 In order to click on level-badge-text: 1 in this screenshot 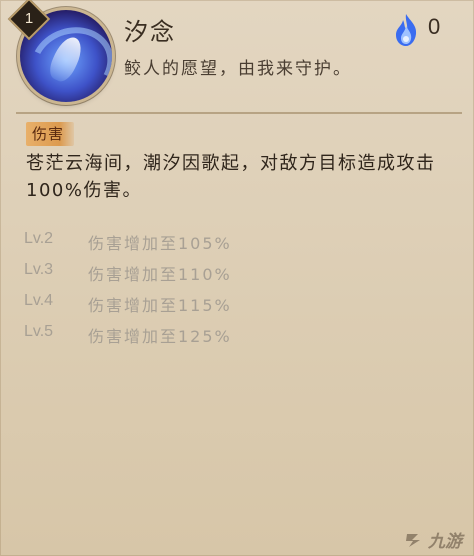, I will do `click(29, 18)`.